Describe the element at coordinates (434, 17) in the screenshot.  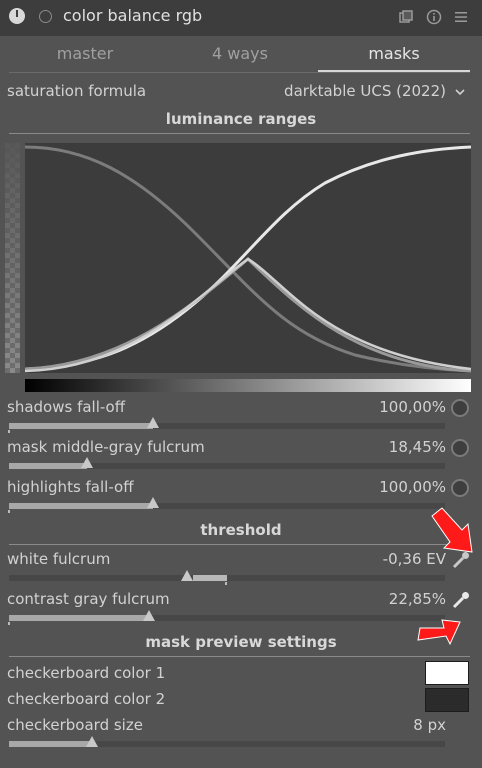
I see `info-icon` at that location.